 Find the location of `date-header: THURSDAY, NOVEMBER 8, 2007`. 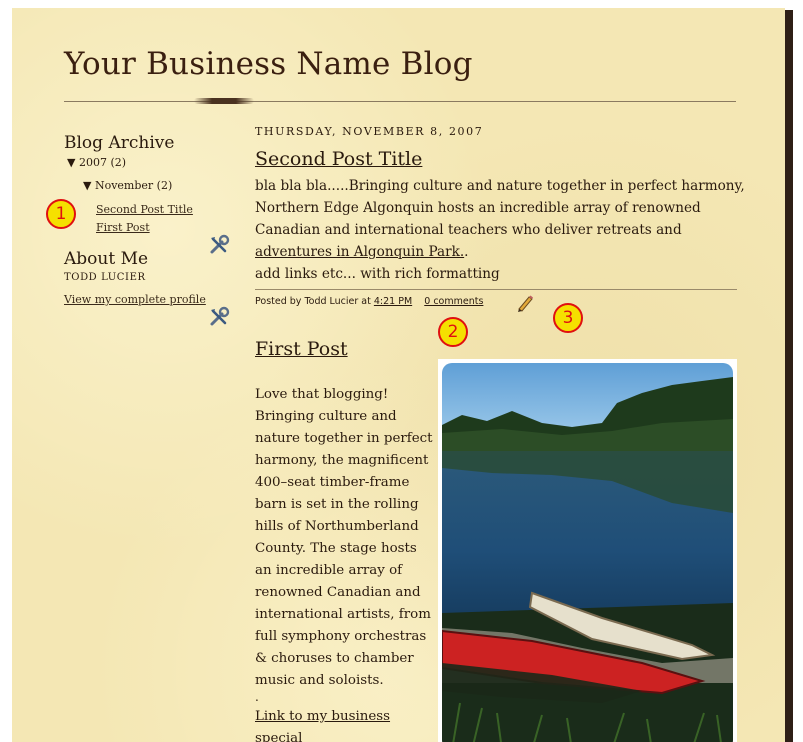

date-header: THURSDAY, NOVEMBER 8, 2007 is located at coordinates (369, 131).